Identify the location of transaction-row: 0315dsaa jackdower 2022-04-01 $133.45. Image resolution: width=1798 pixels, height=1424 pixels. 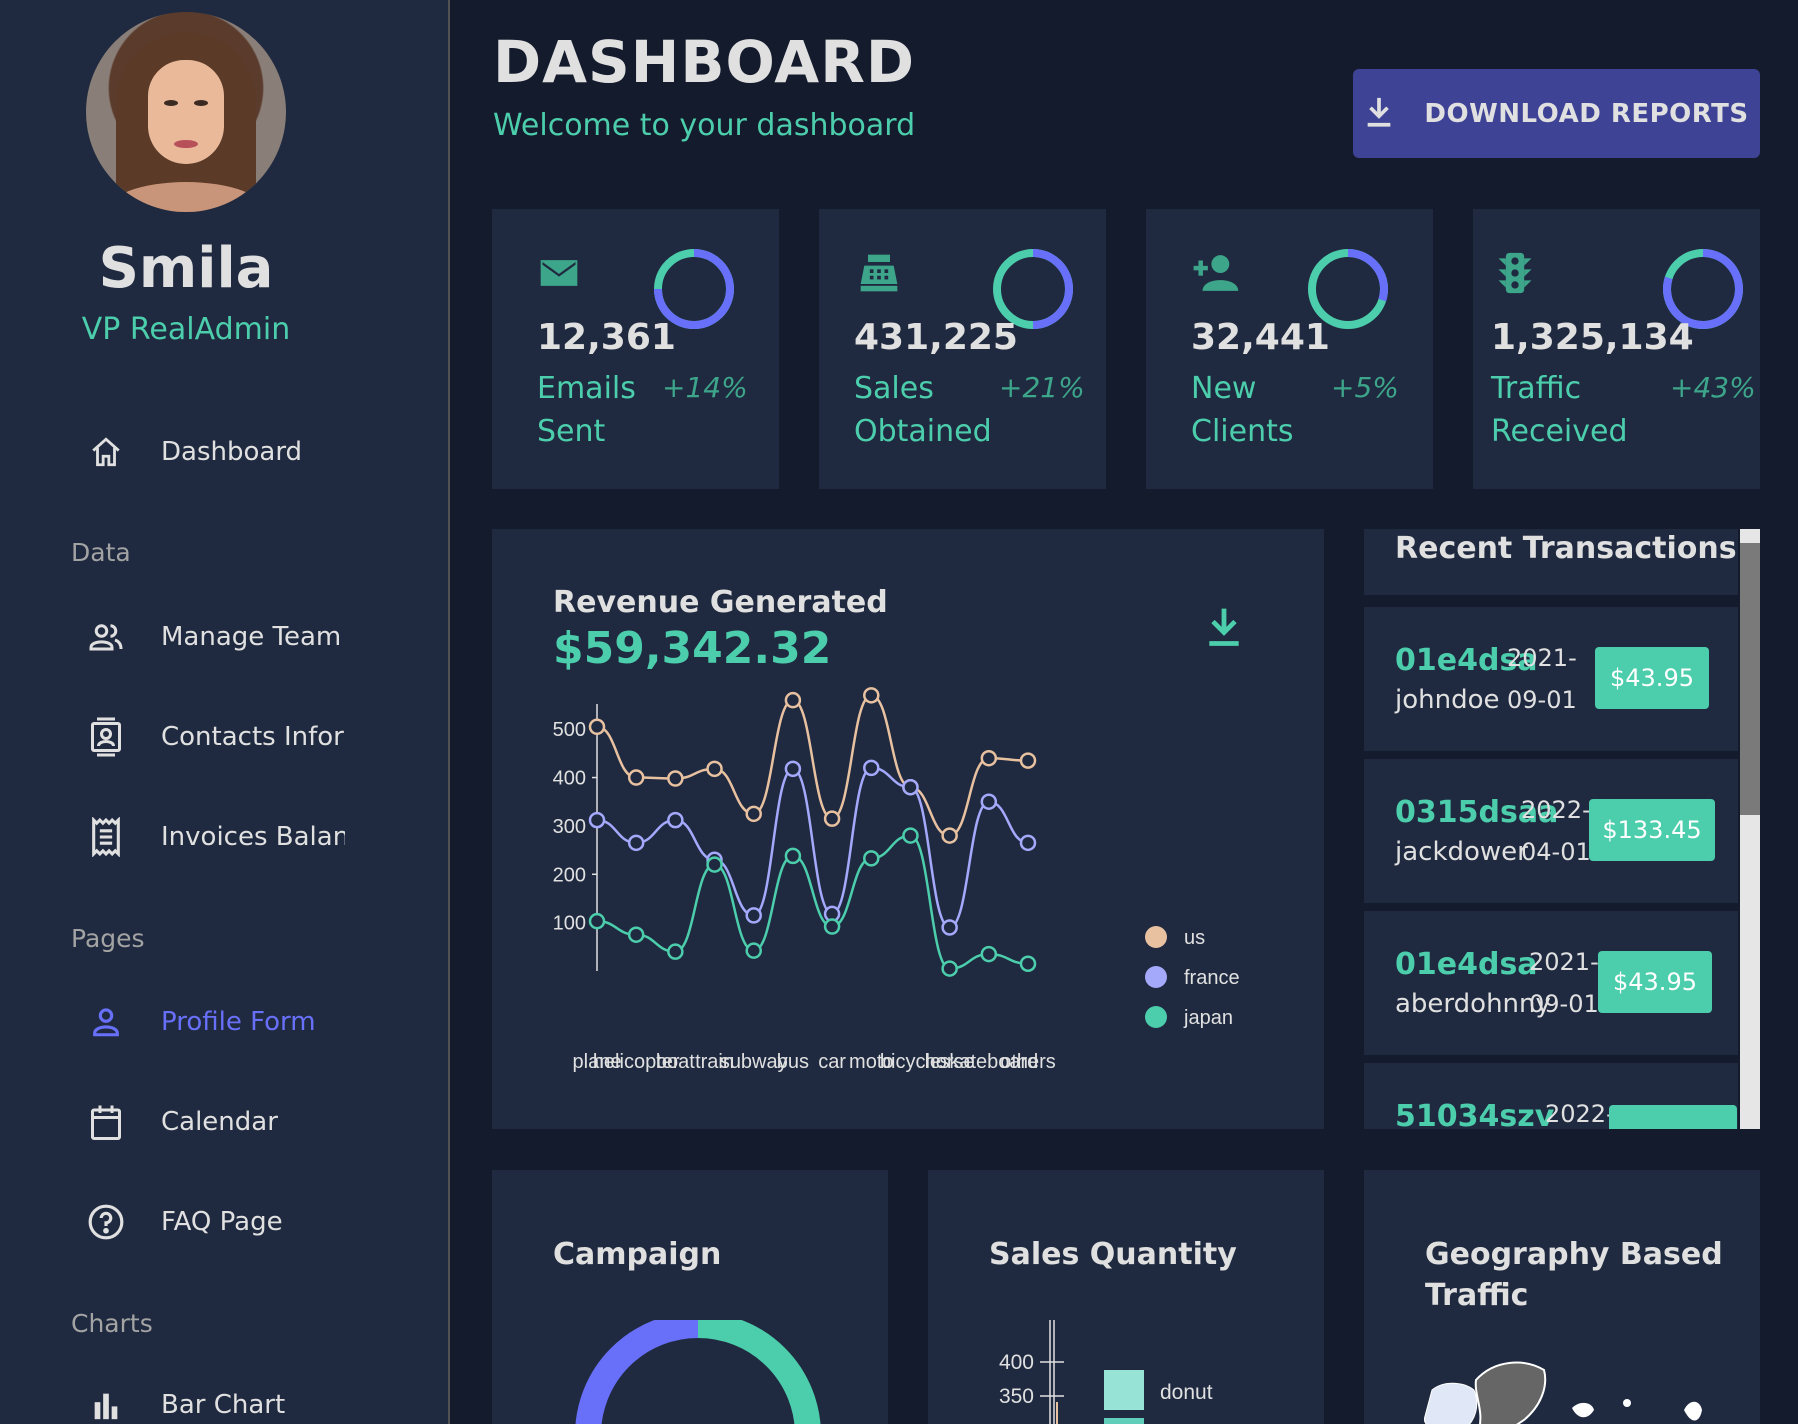
(1551, 831).